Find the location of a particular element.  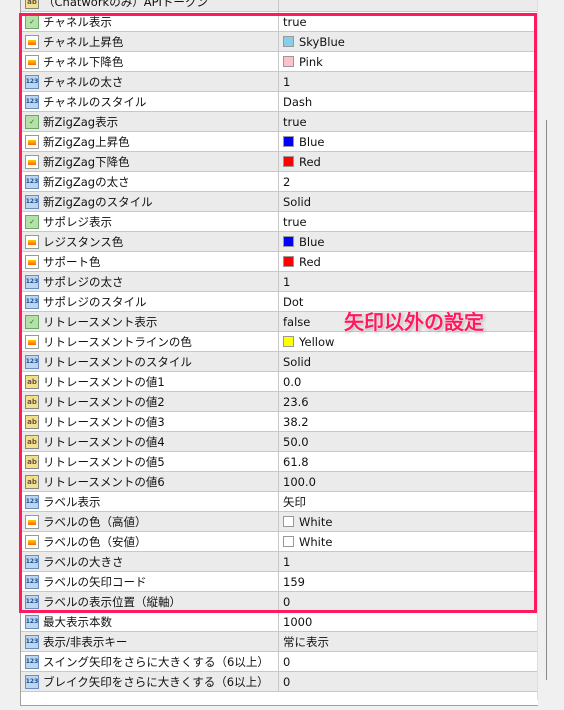

property-row: ✓ チャネル表示 true is located at coordinates (279, 22).